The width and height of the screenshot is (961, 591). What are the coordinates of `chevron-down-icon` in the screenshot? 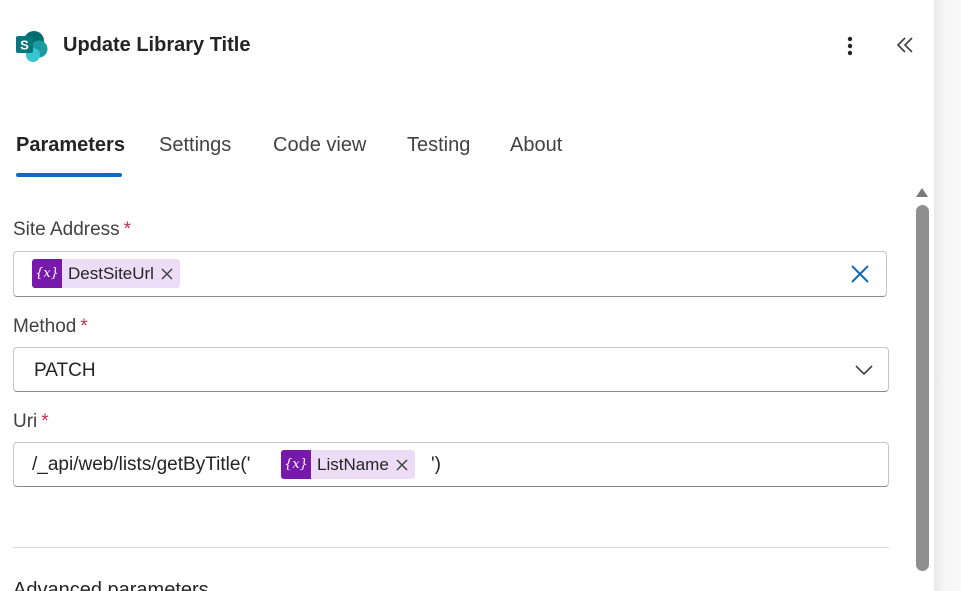 It's located at (864, 370).